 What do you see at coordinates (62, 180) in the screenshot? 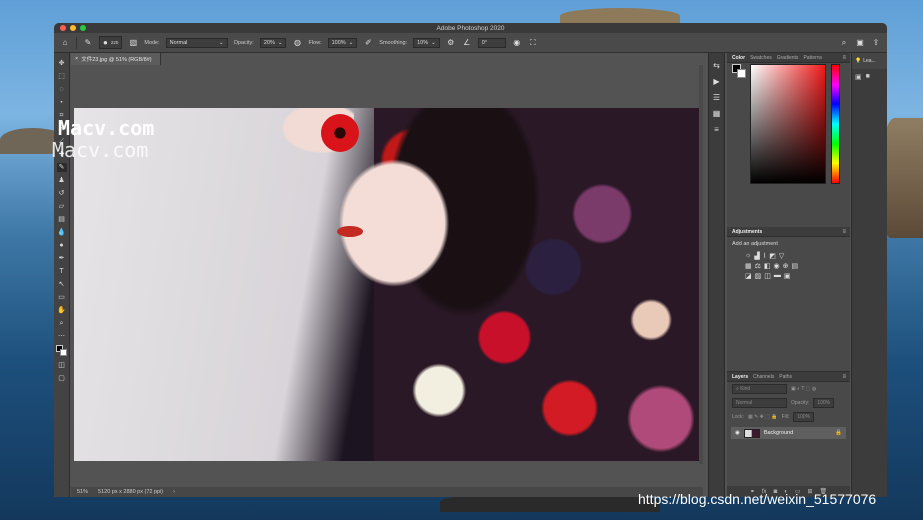
I see `stamp-tool-icon: ♟` at bounding box center [62, 180].